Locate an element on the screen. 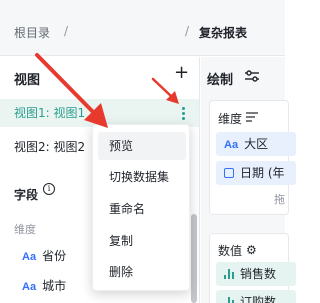 The width and height of the screenshot is (320, 303). dimension-chip-label: 大区 is located at coordinates (256, 144).